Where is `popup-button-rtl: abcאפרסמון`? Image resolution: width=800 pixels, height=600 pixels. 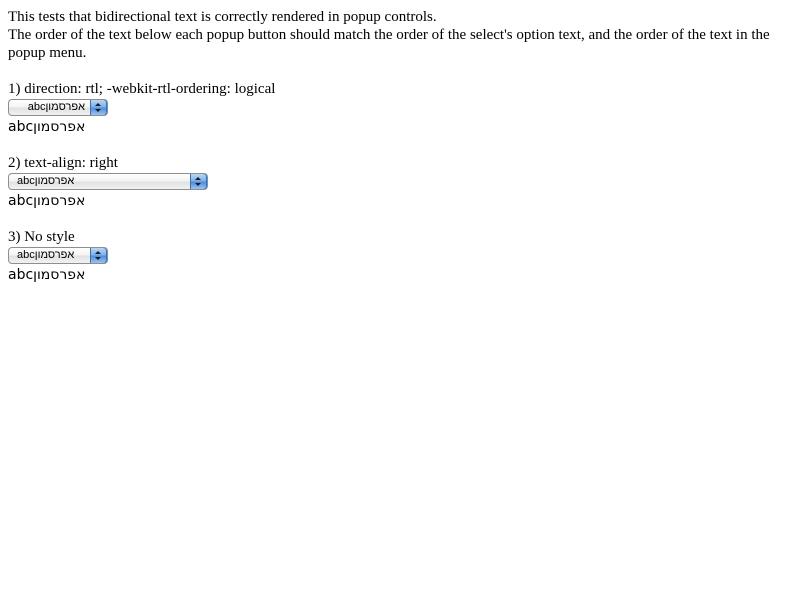
popup-button-rtl: abcאפרסמון is located at coordinates (58, 107).